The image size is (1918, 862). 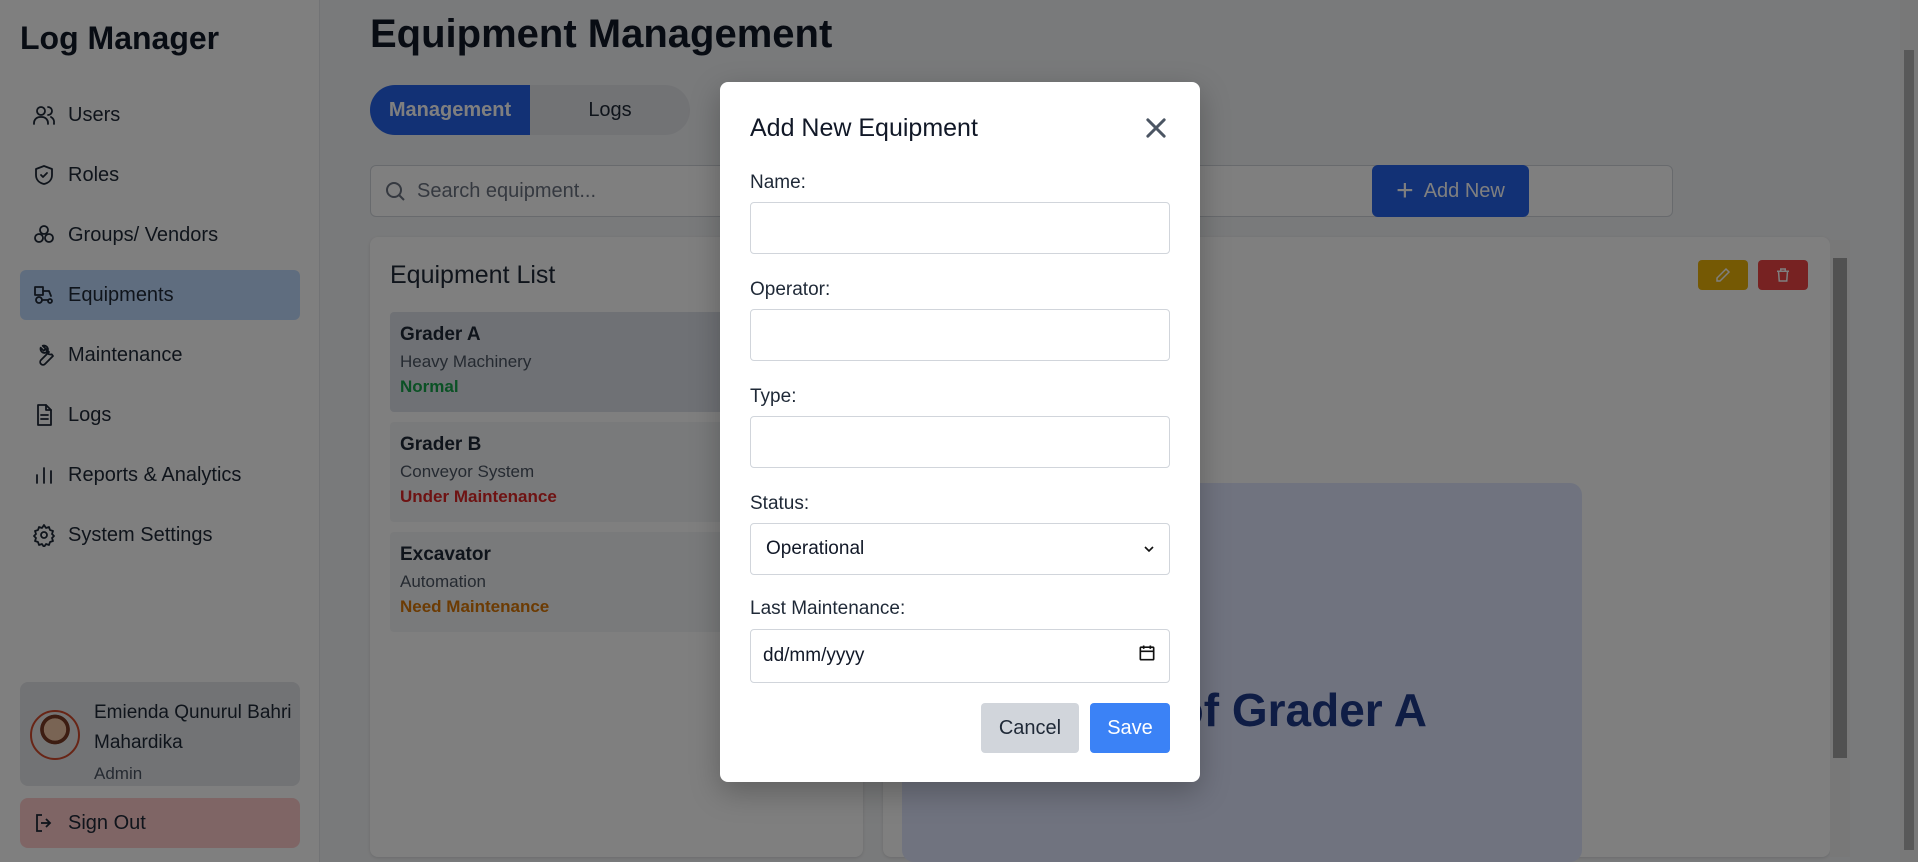 What do you see at coordinates (960, 228) in the screenshot?
I see `name-field` at bounding box center [960, 228].